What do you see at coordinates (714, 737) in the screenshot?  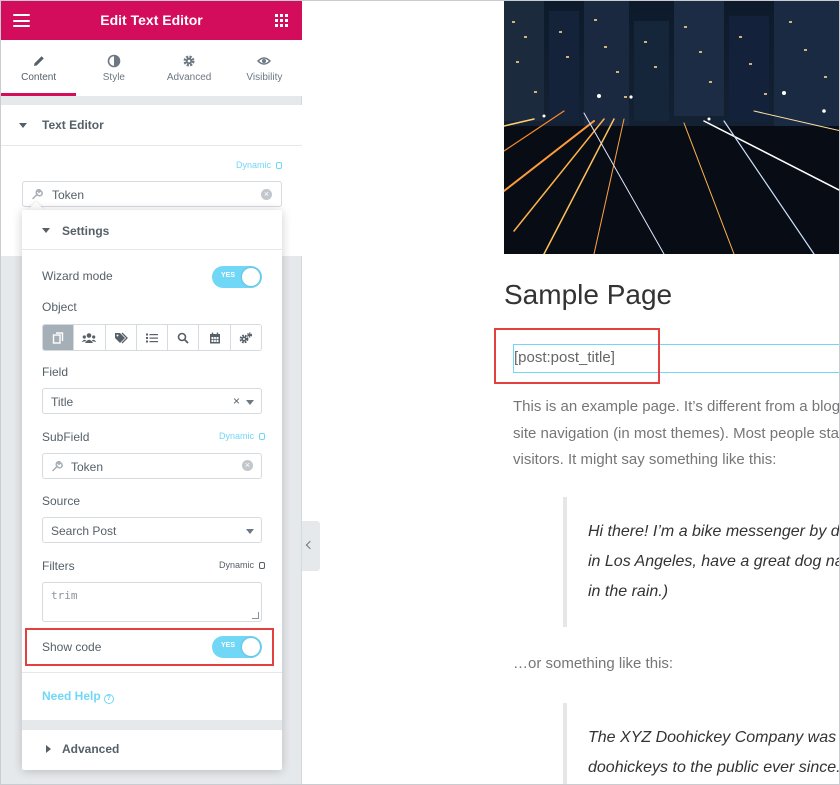 I see `quote-line: The XYZ Doohickey Company was f` at bounding box center [714, 737].